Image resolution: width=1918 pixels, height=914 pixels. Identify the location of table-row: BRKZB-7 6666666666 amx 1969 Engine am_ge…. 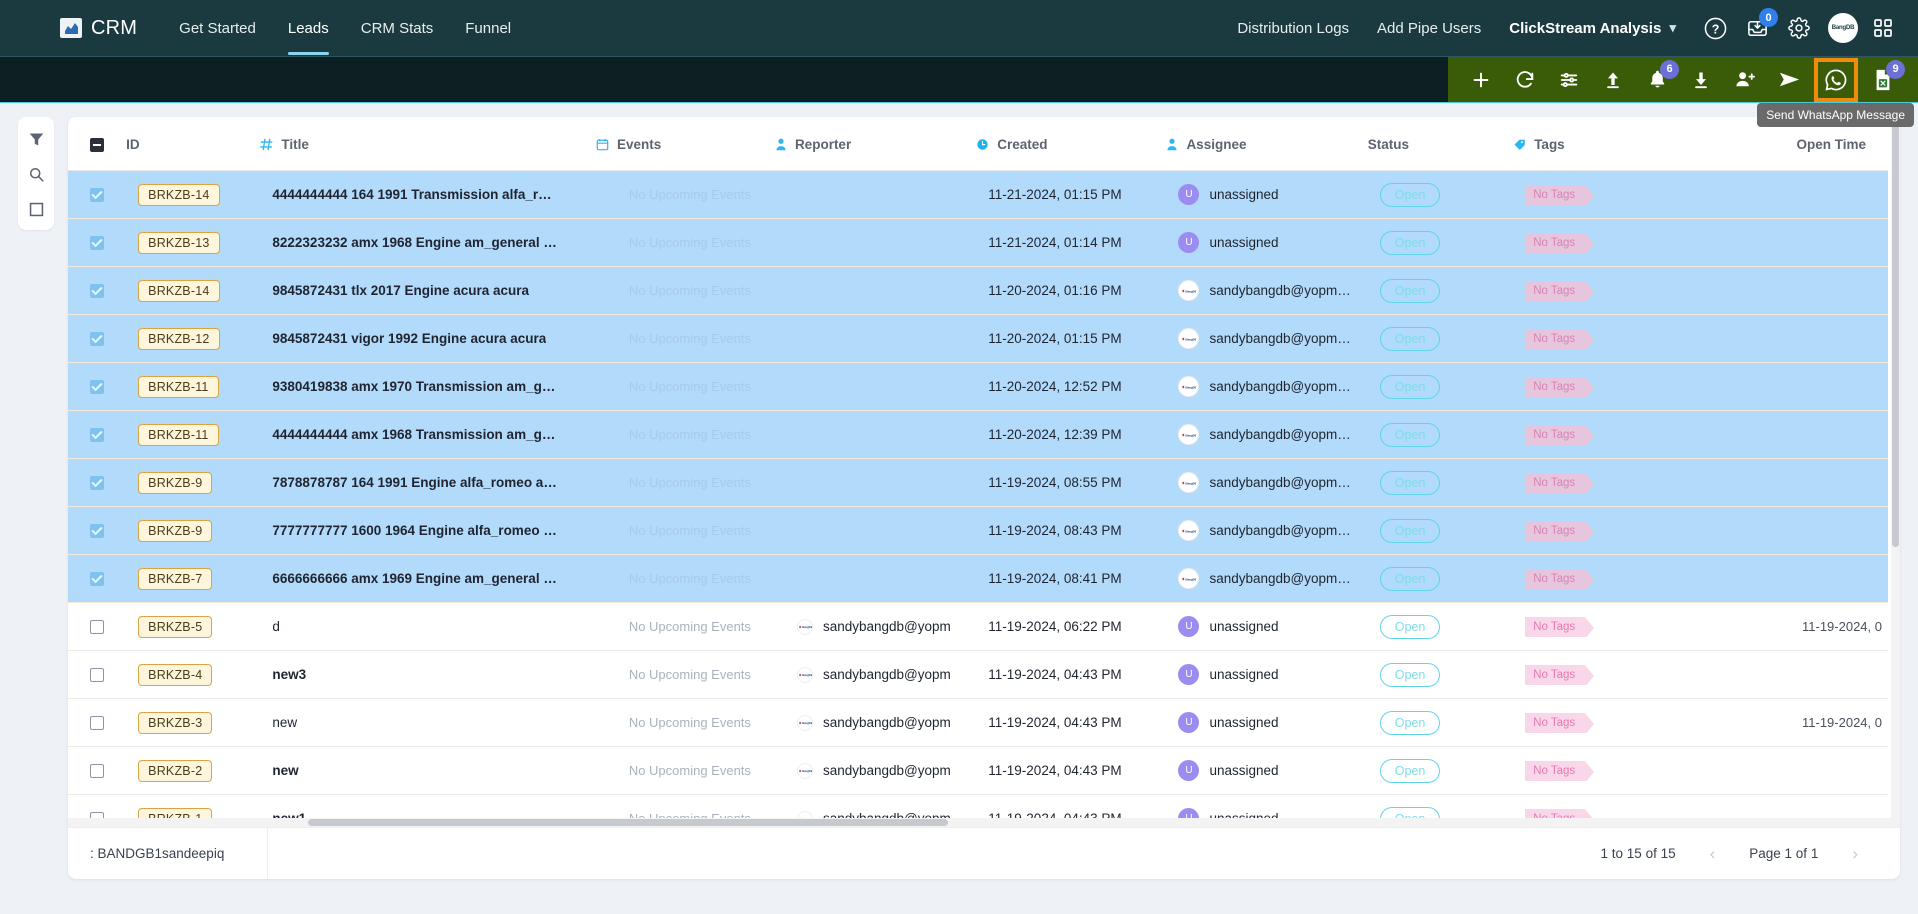
(978, 578).